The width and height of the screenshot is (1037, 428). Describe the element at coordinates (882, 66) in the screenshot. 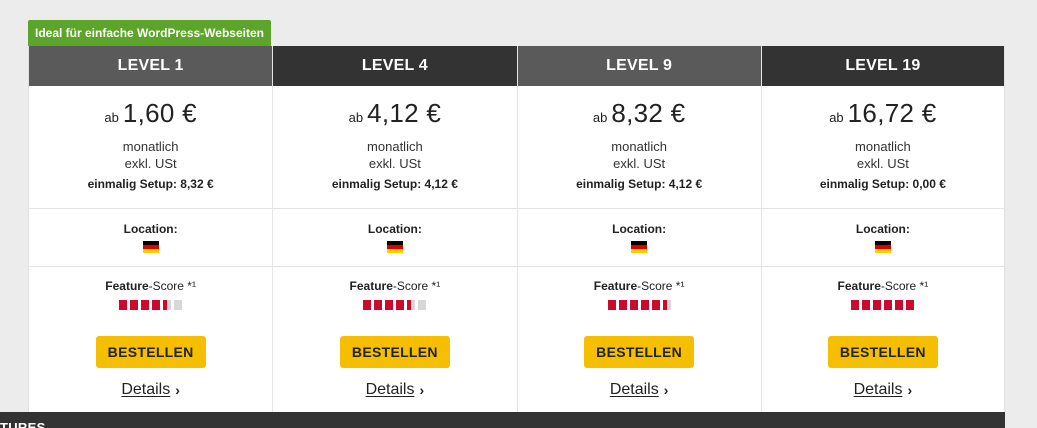

I see `plan-header: LEVEL 19` at that location.